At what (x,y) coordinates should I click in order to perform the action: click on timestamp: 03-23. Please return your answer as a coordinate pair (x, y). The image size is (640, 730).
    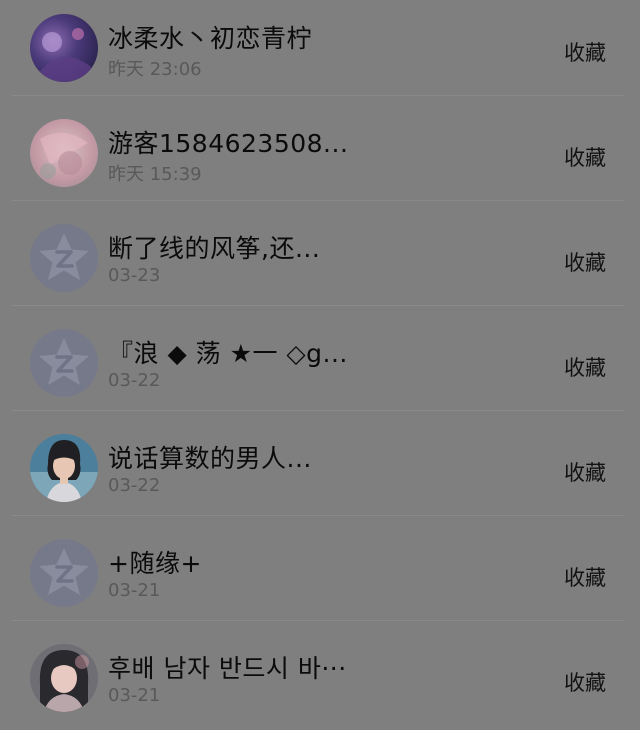
    Looking at the image, I should click on (134, 275).